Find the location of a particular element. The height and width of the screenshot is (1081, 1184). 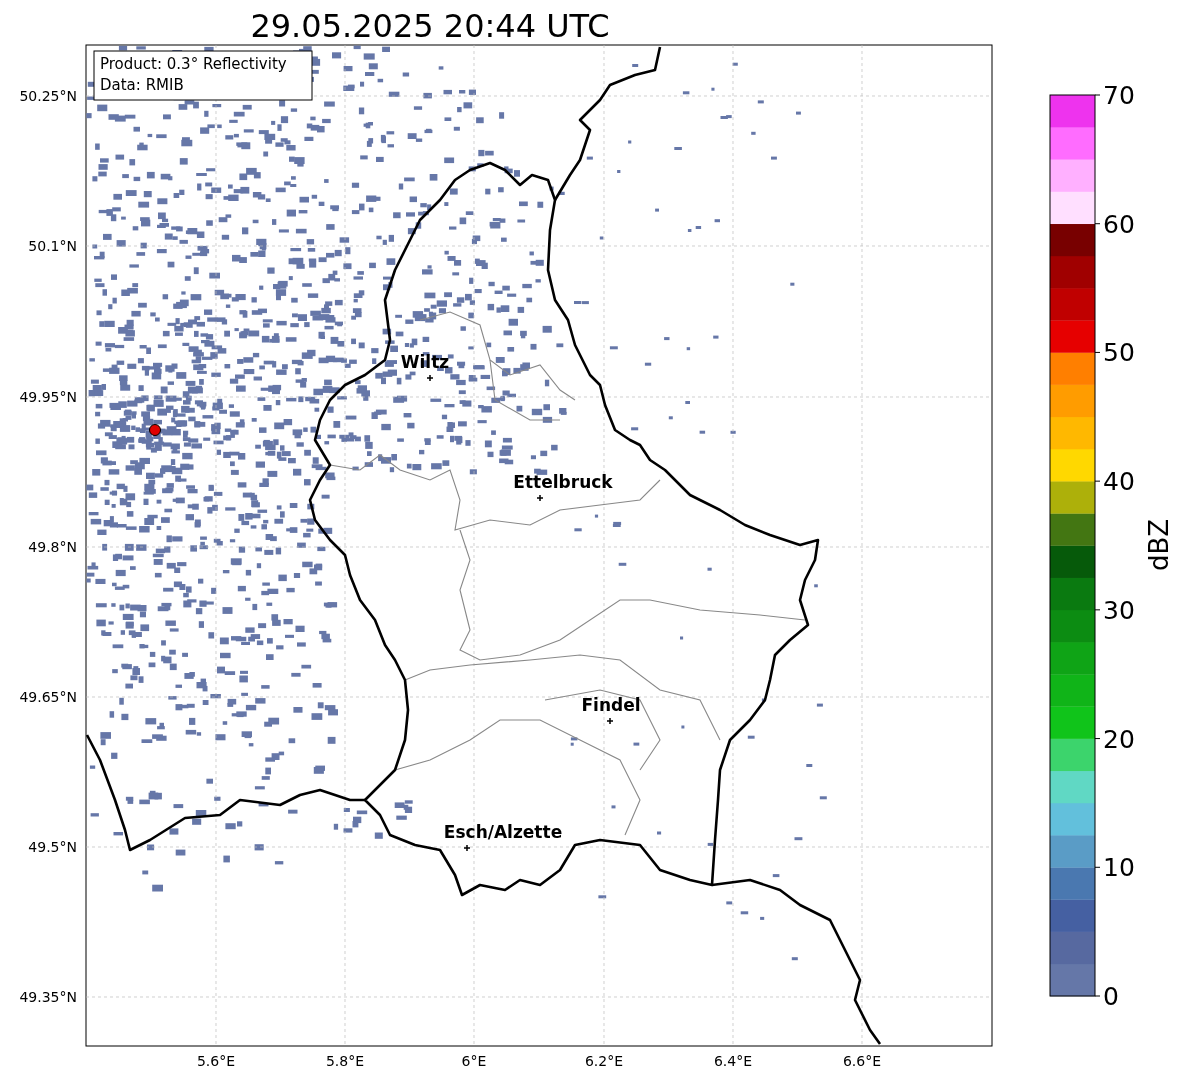

latitude-label: 49.95°N is located at coordinates (48, 397).